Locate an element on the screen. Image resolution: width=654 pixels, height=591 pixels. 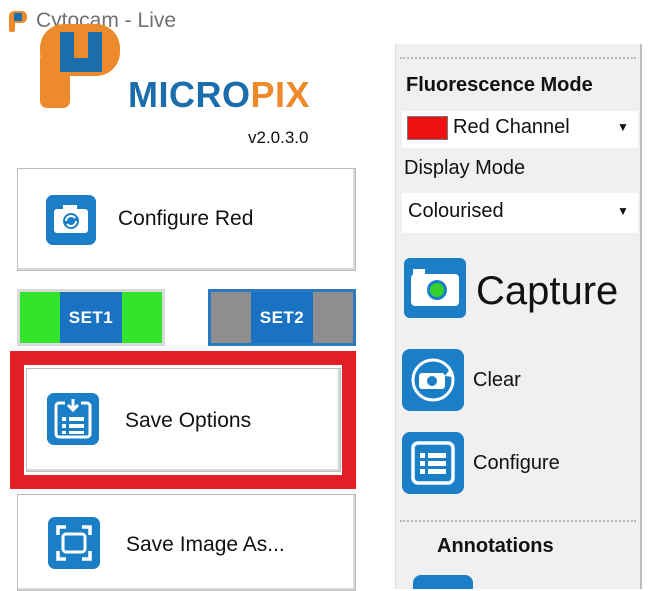
display-mode-value: Colourised is located at coordinates (456, 211).